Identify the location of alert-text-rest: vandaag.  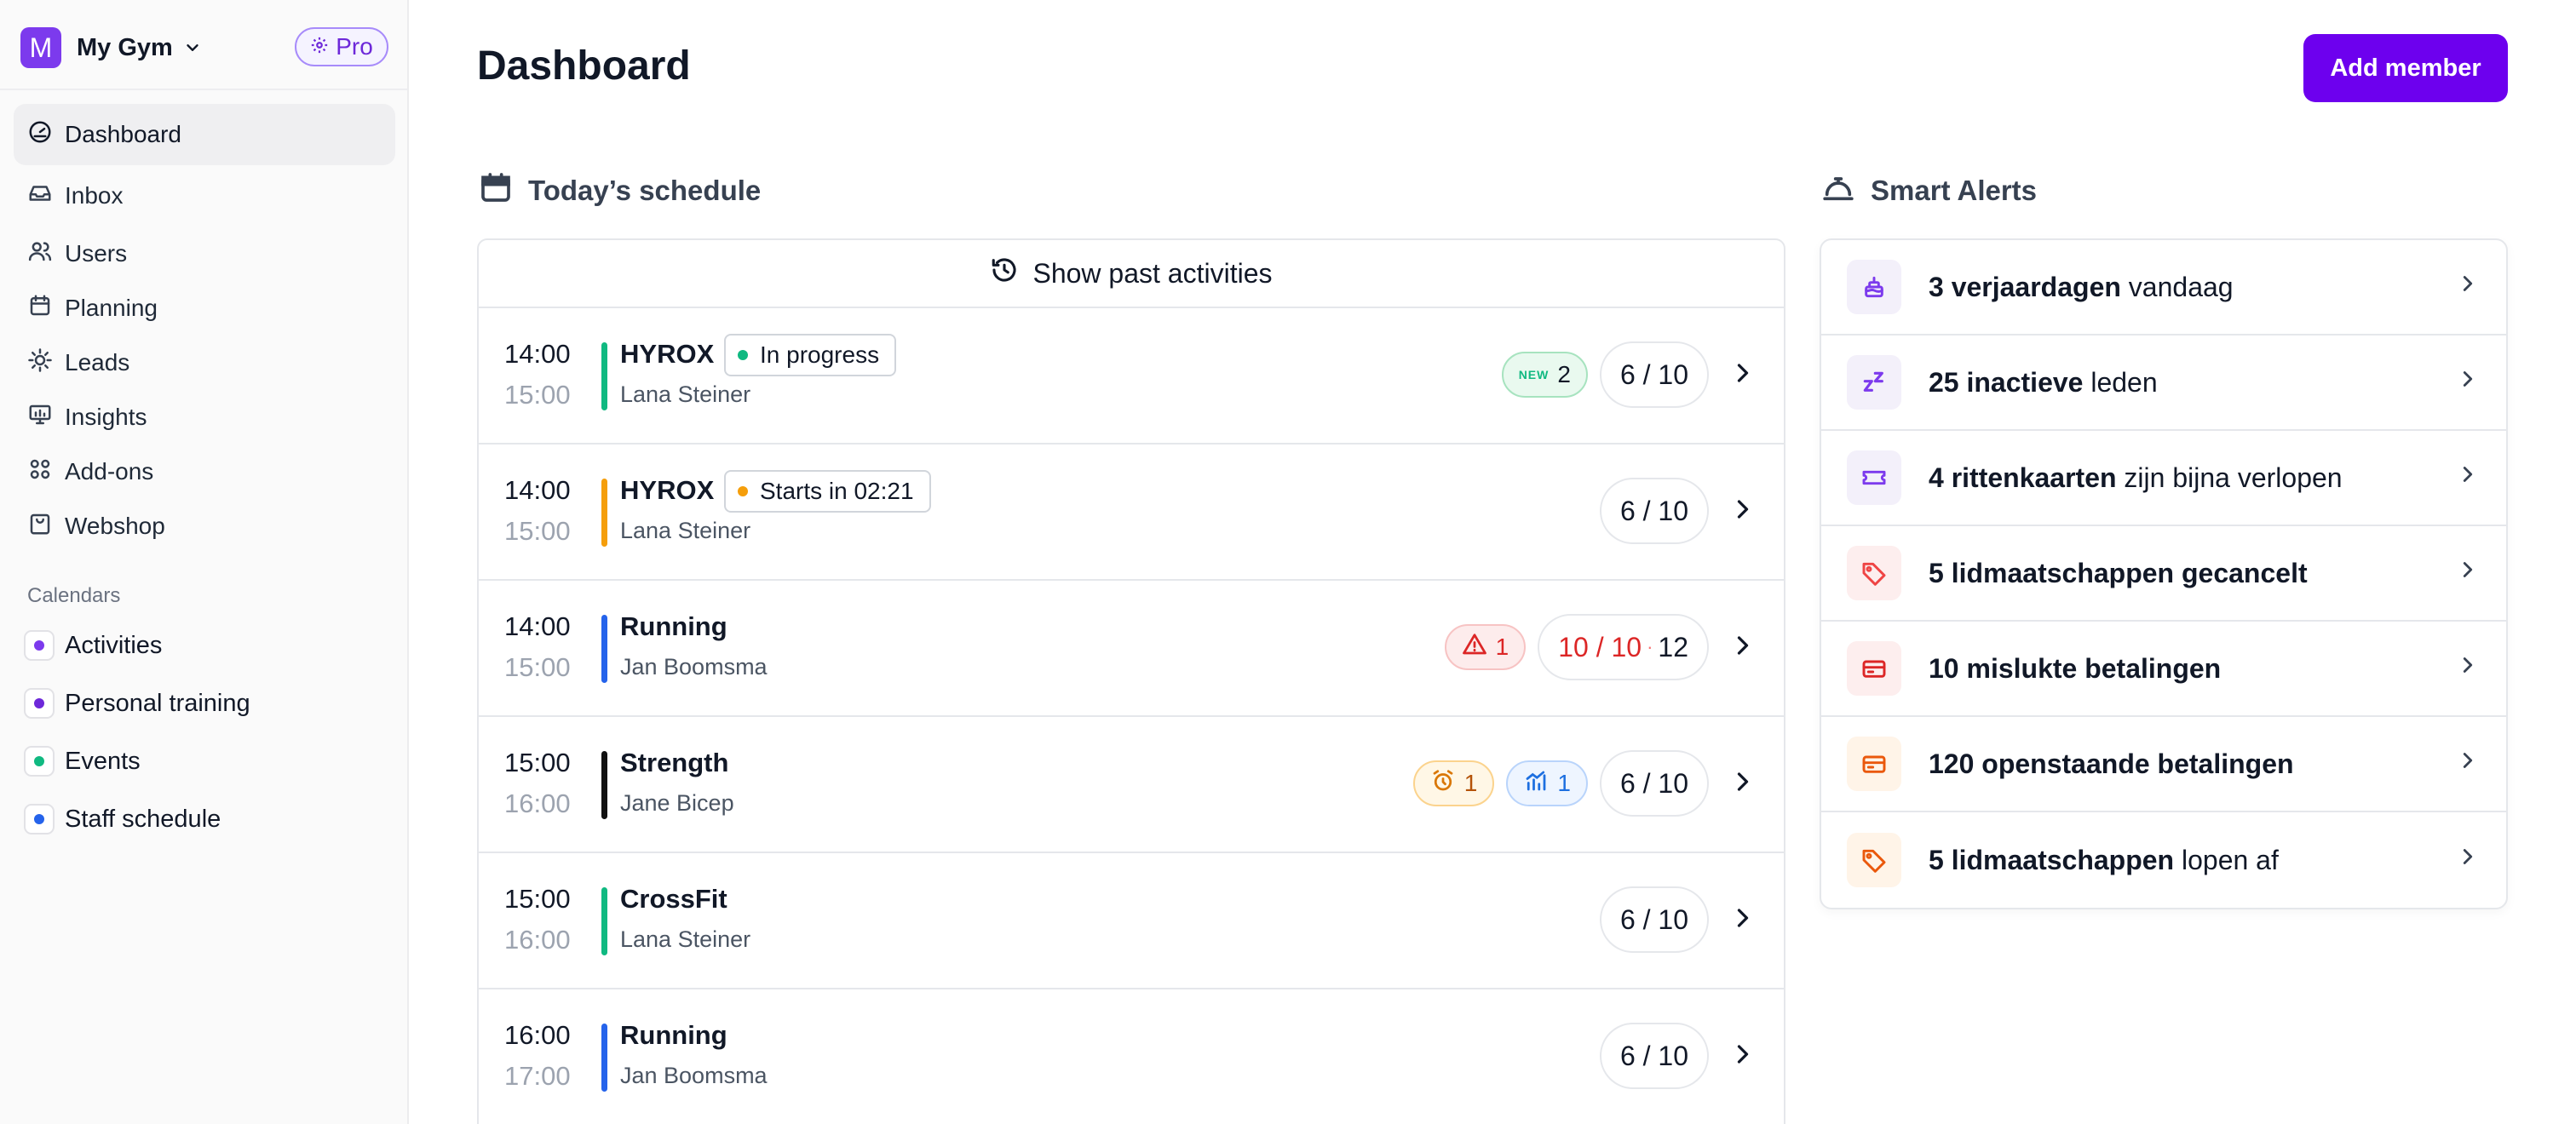
(2177, 286).